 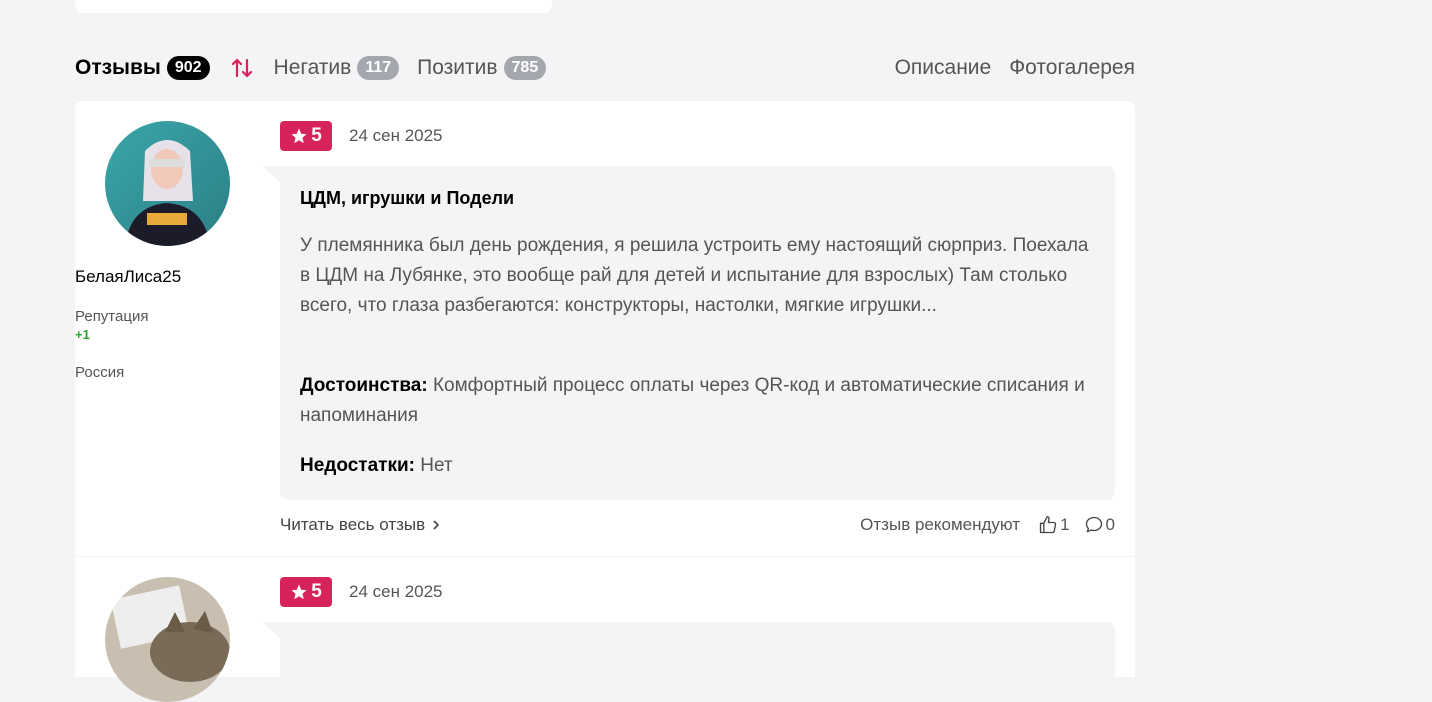 What do you see at coordinates (167, 277) in the screenshot?
I see `author-name: БелаяЛиса25` at bounding box center [167, 277].